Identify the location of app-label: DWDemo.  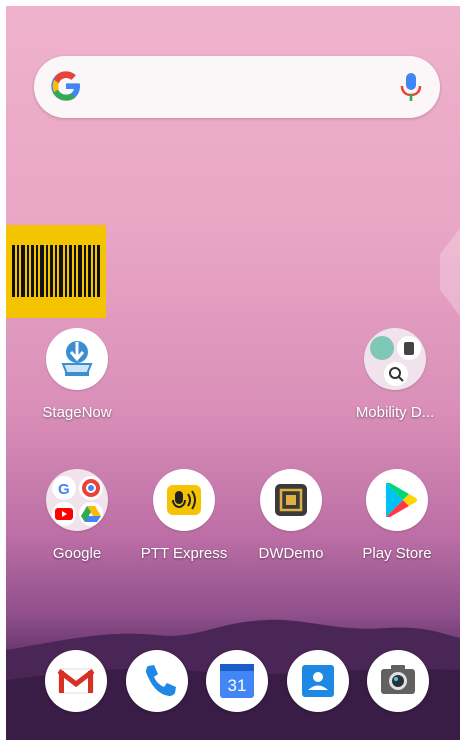
(291, 553).